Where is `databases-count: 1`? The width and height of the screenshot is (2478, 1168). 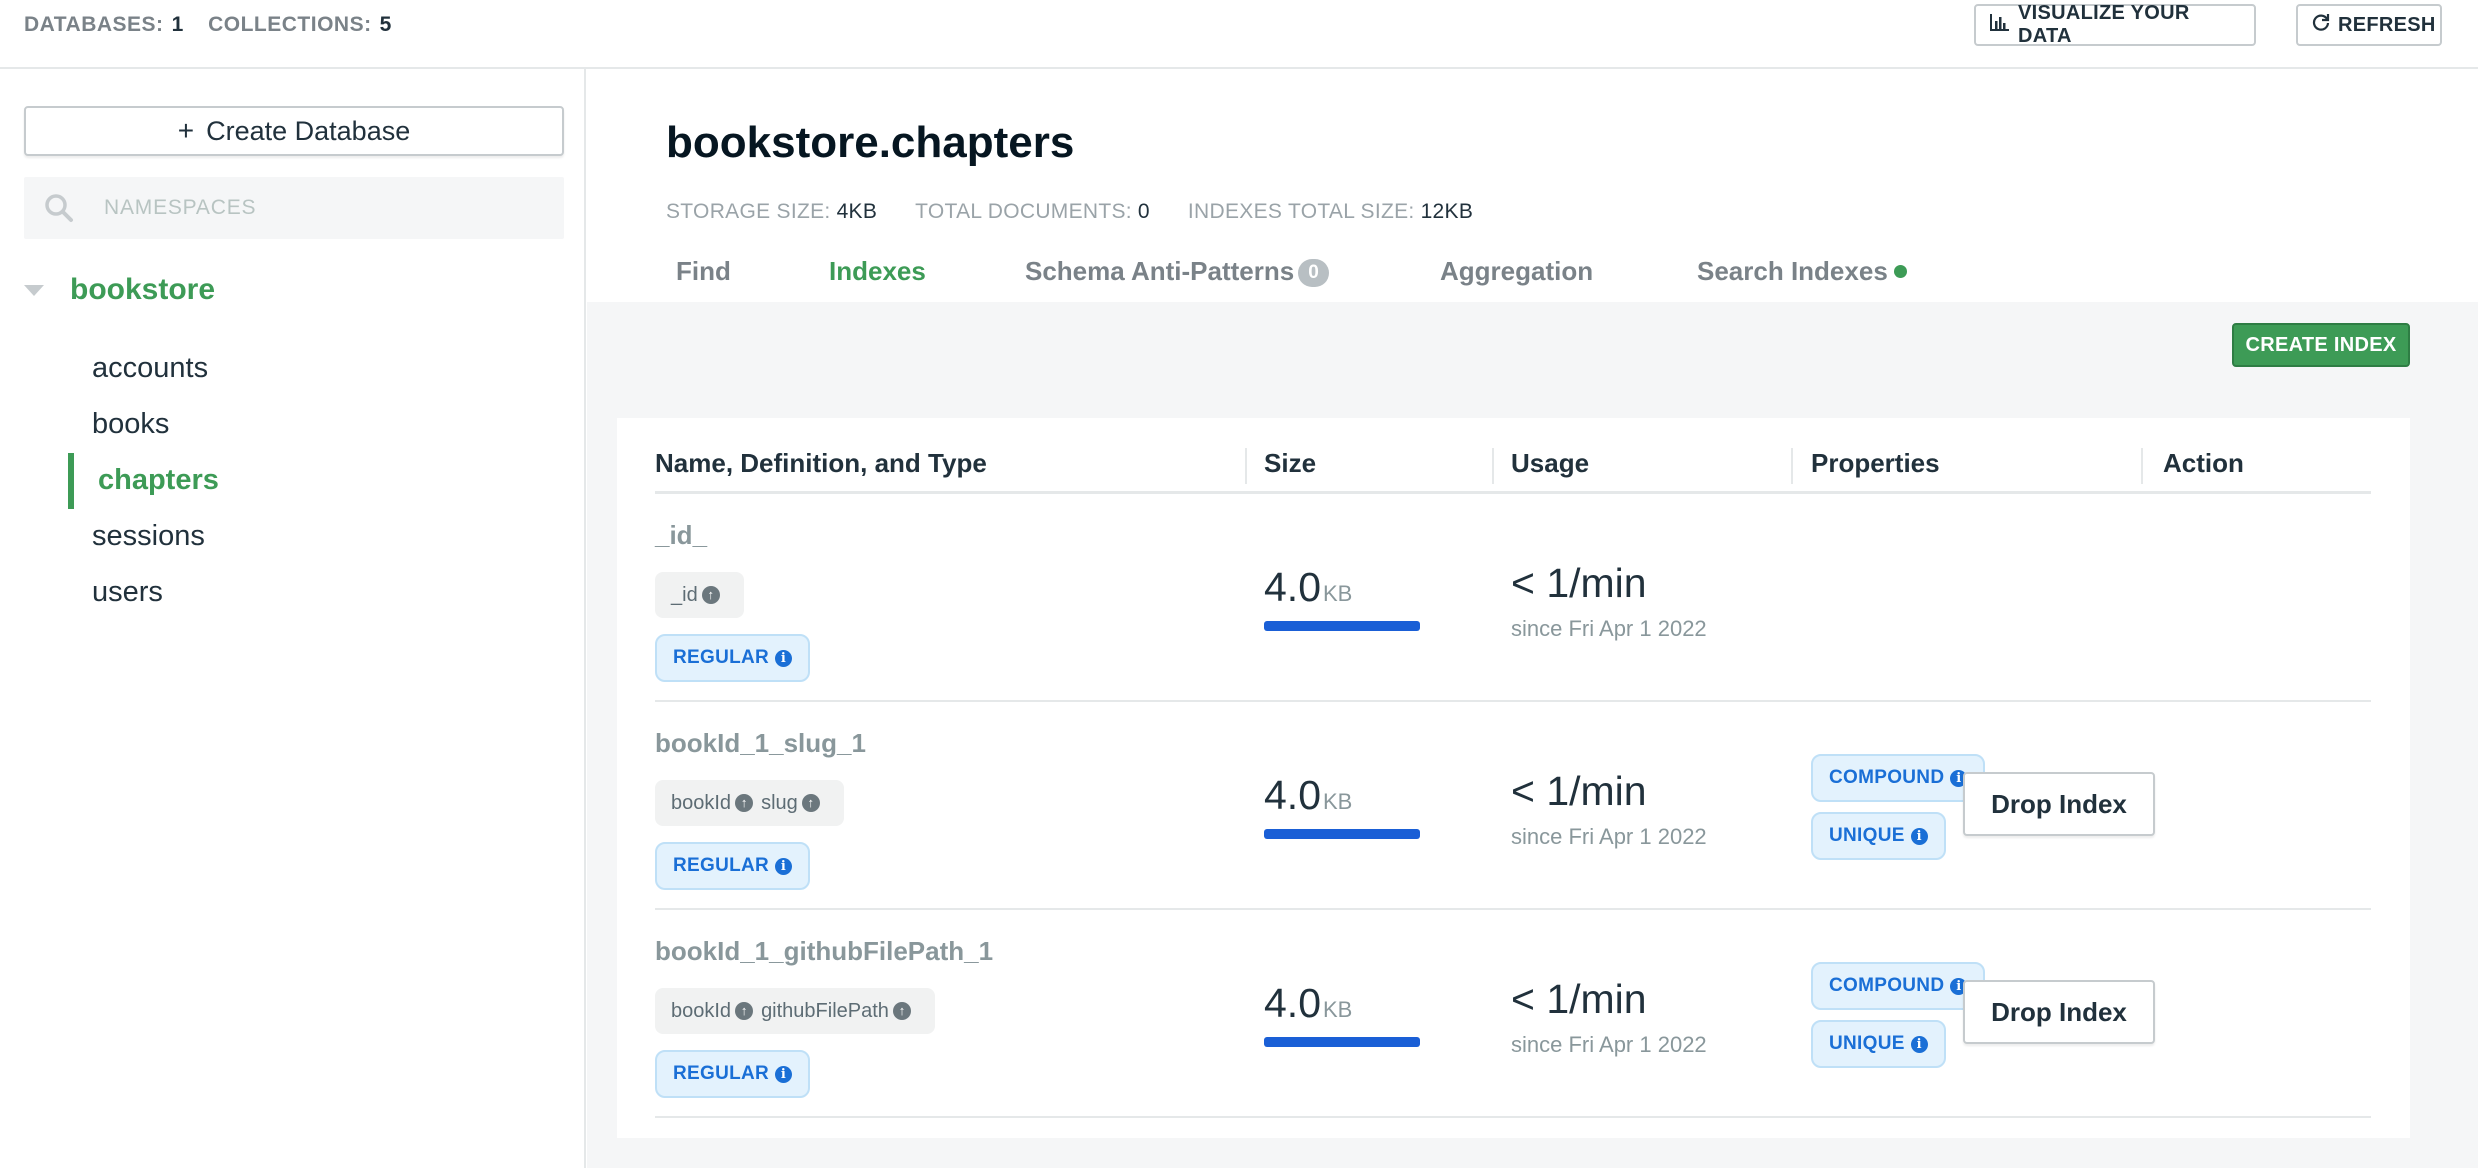 databases-count: 1 is located at coordinates (177, 24).